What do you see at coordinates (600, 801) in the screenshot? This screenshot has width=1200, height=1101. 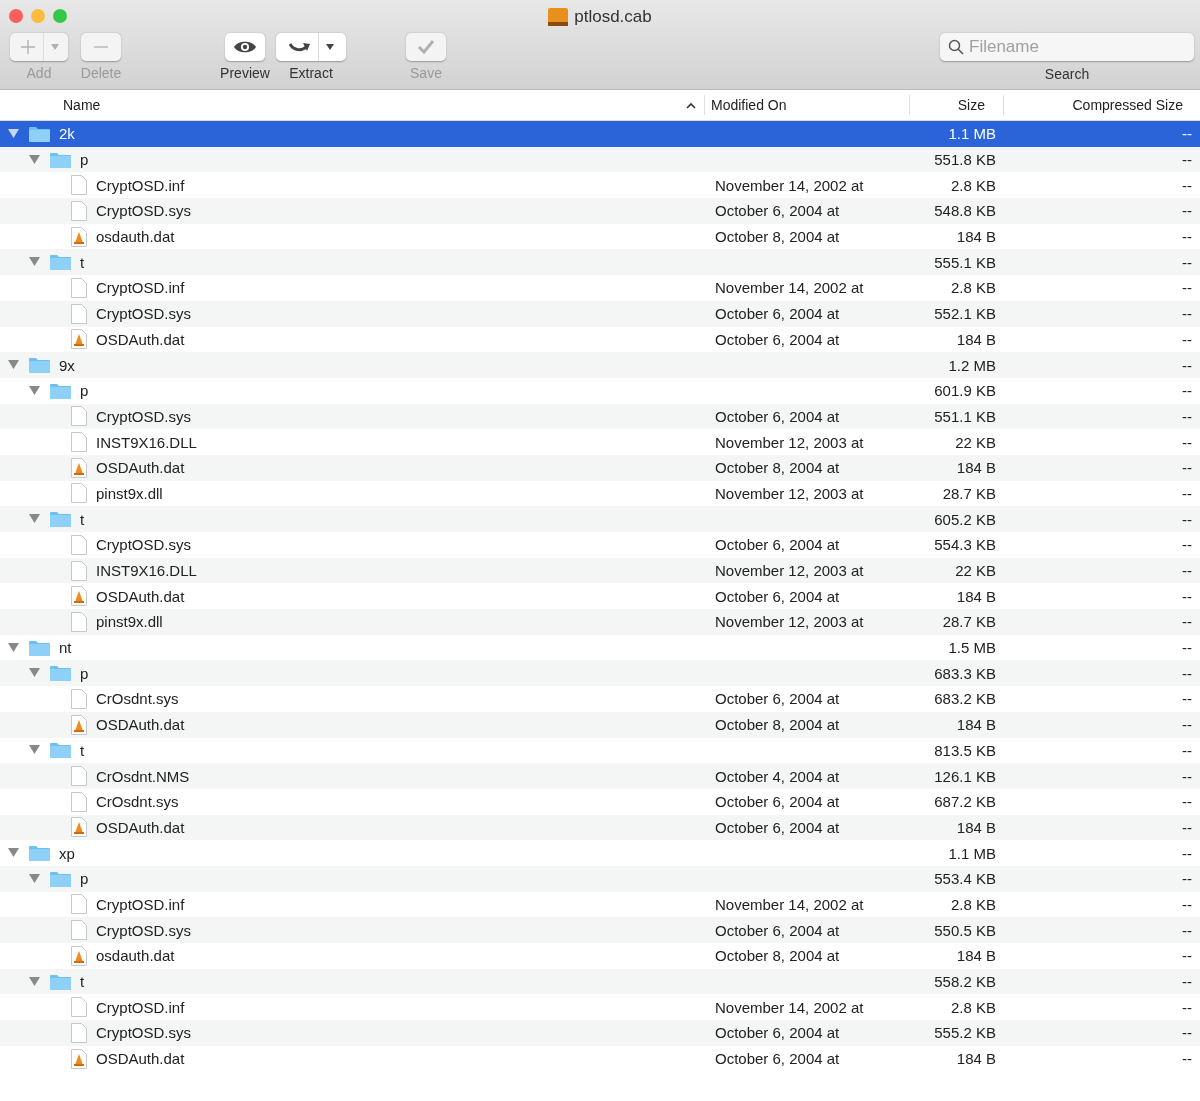 I see `file-row: CrOsdnt.sys October 6, 2004 at 687.2 KB --` at bounding box center [600, 801].